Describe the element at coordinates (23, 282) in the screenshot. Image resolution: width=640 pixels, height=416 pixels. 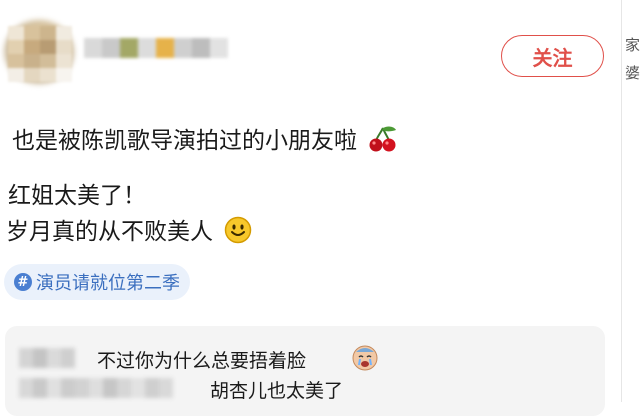
I see `topic-hash-icon: #` at that location.